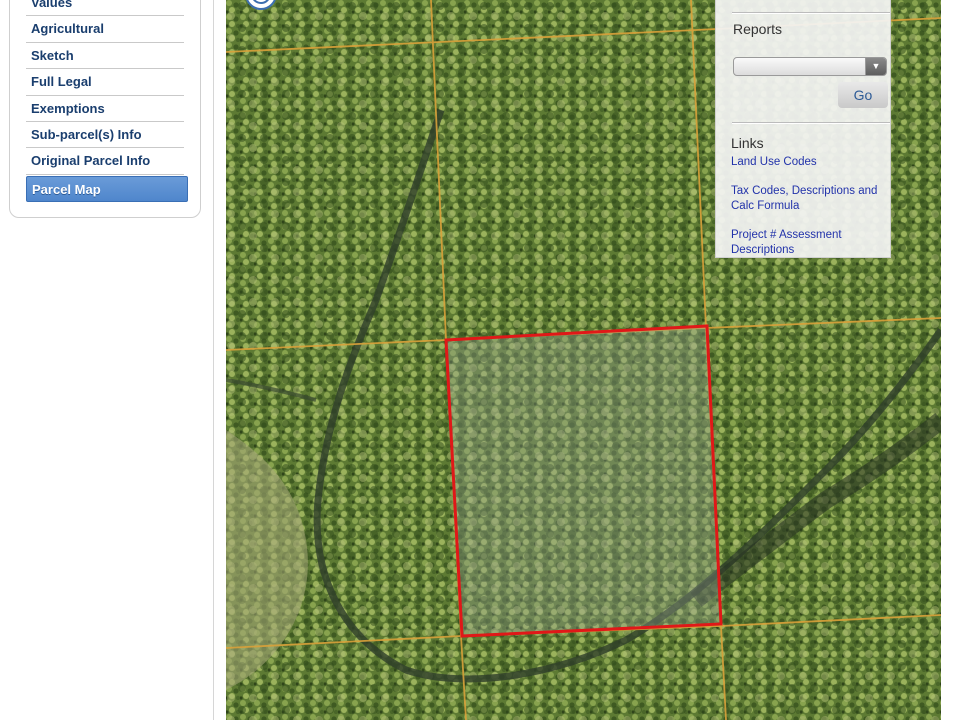 The image size is (960, 720). What do you see at coordinates (105, 109) in the screenshot?
I see `nav-item-exemptions: Exemptions` at bounding box center [105, 109].